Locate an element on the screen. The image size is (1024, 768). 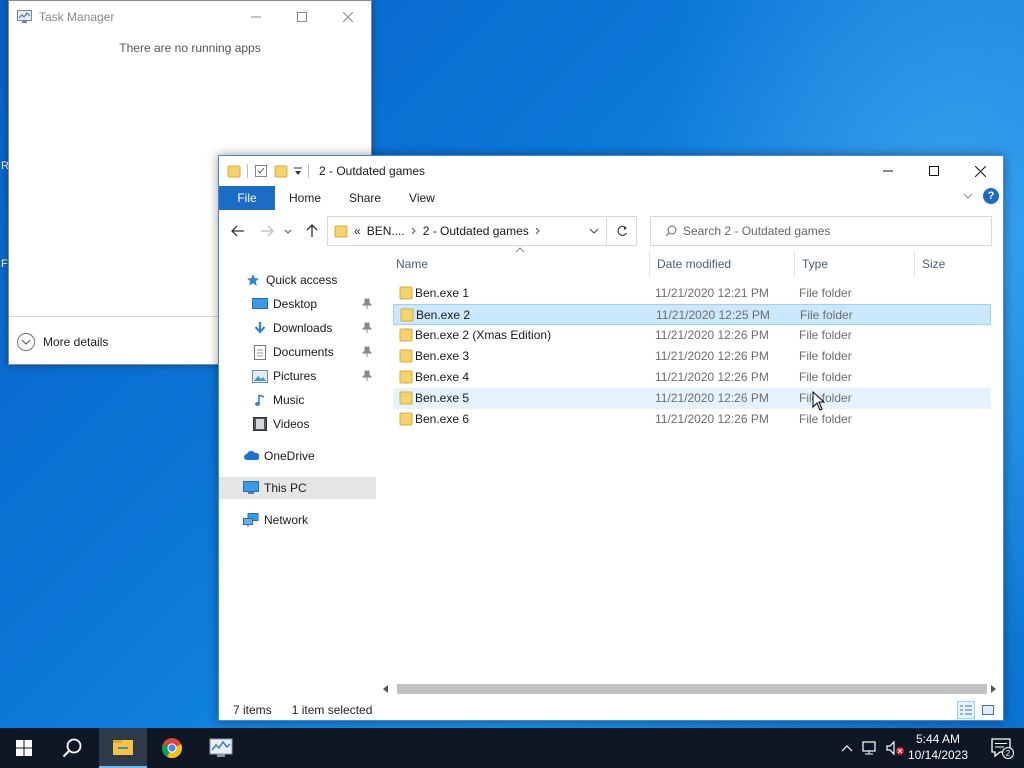
taskbar-clock: 5:44 AM 10/14/2023 is located at coordinates (938, 747).